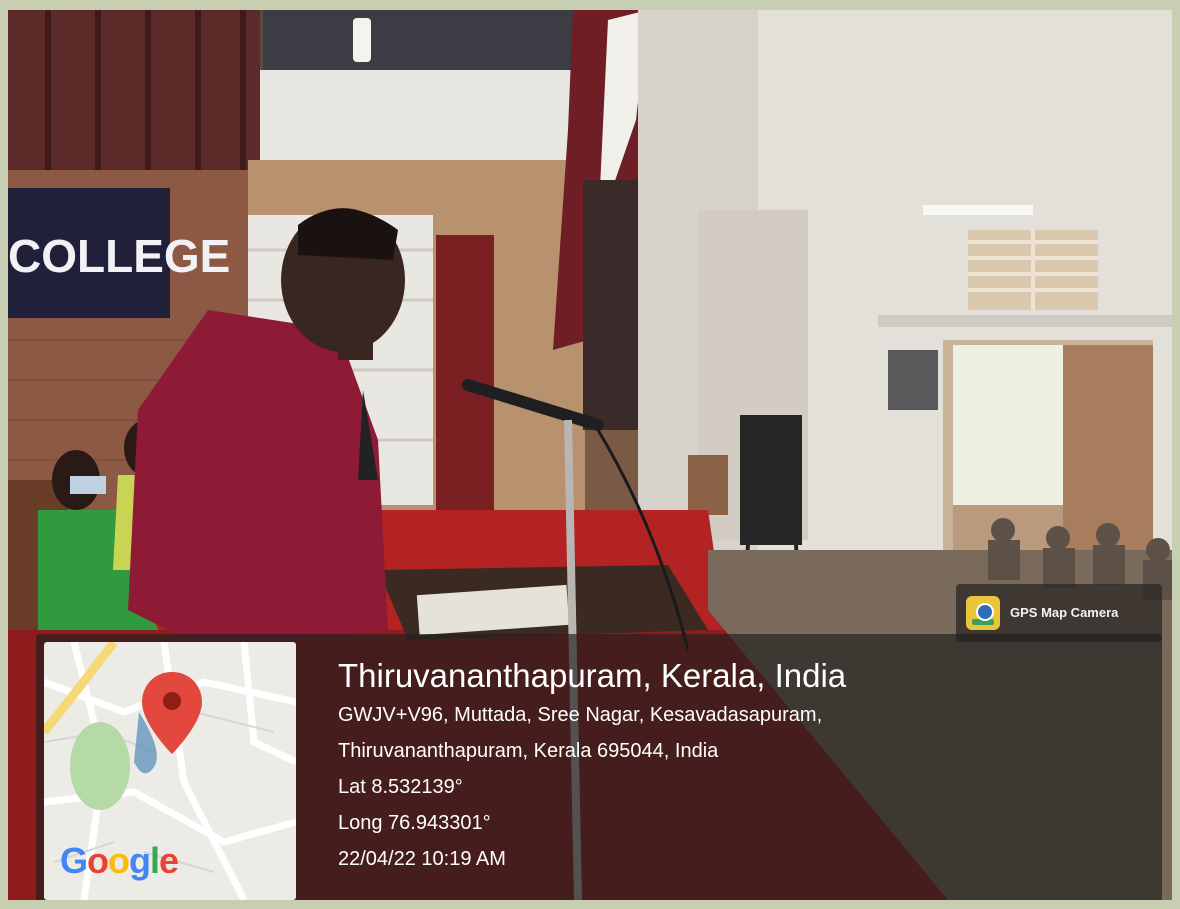 Image resolution: width=1180 pixels, height=909 pixels. Describe the element at coordinates (983, 613) in the screenshot. I see `gps-map-camera-icon` at that location.